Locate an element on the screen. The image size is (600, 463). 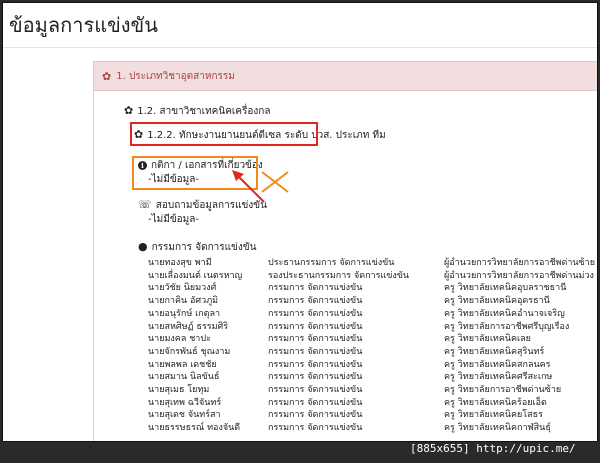
page-title: ข้อมูลการแข่งขัน is located at coordinates (83, 25).